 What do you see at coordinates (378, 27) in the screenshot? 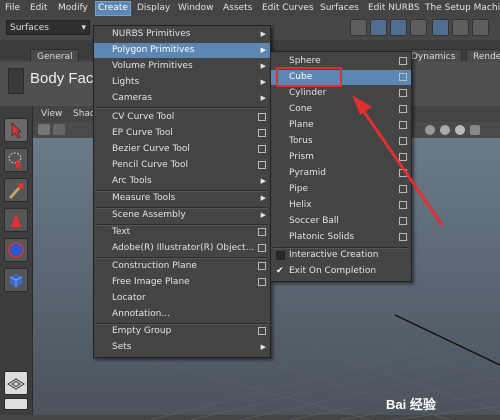
I see `snap-grid-icon` at bounding box center [378, 27].